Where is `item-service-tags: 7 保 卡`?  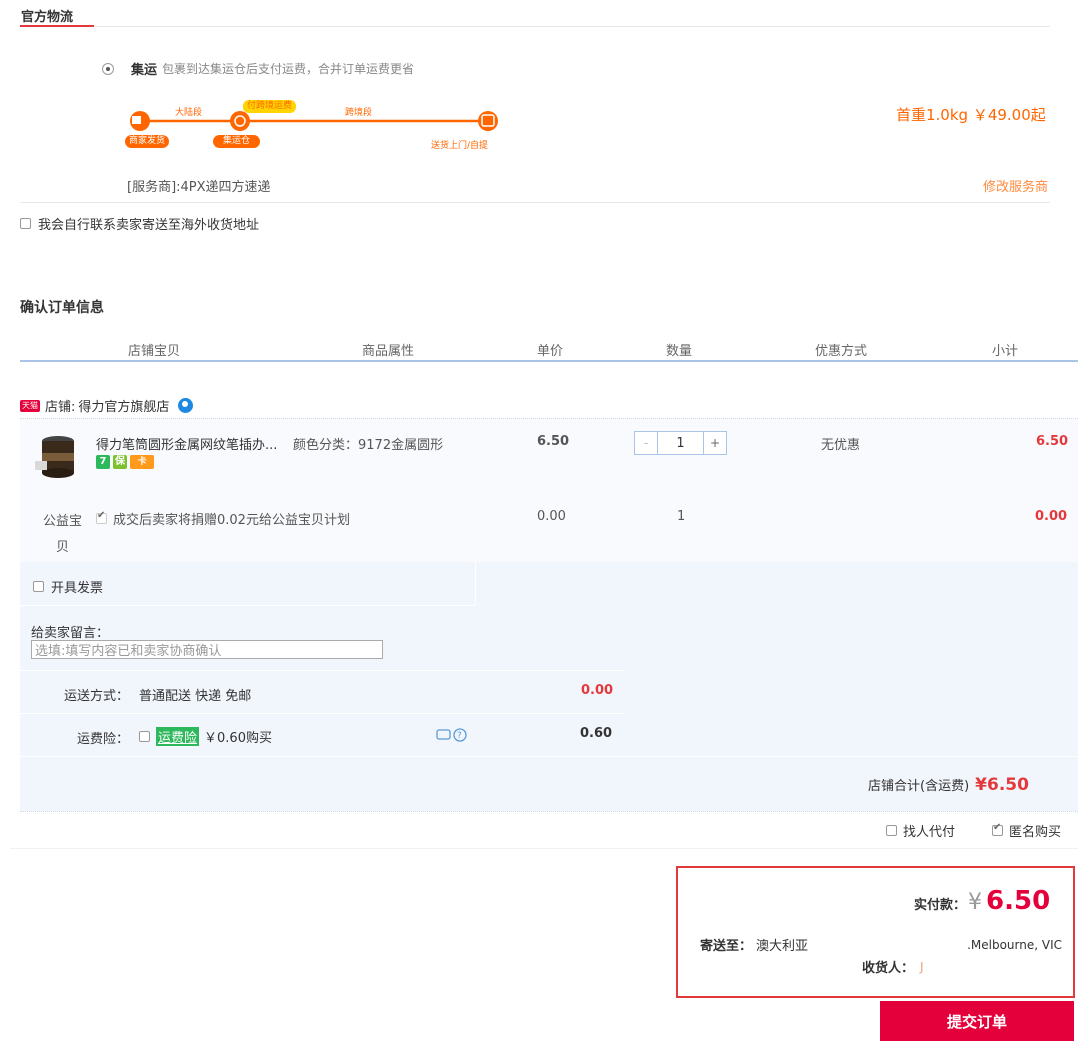
item-service-tags: 7 保 卡 is located at coordinates (126, 462).